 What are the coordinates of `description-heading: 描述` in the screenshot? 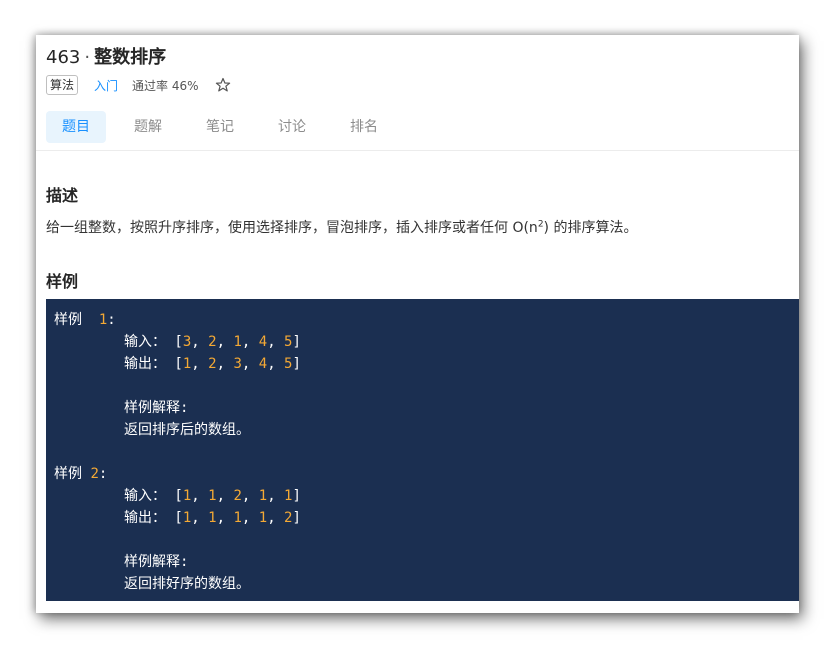 It's located at (62, 195).